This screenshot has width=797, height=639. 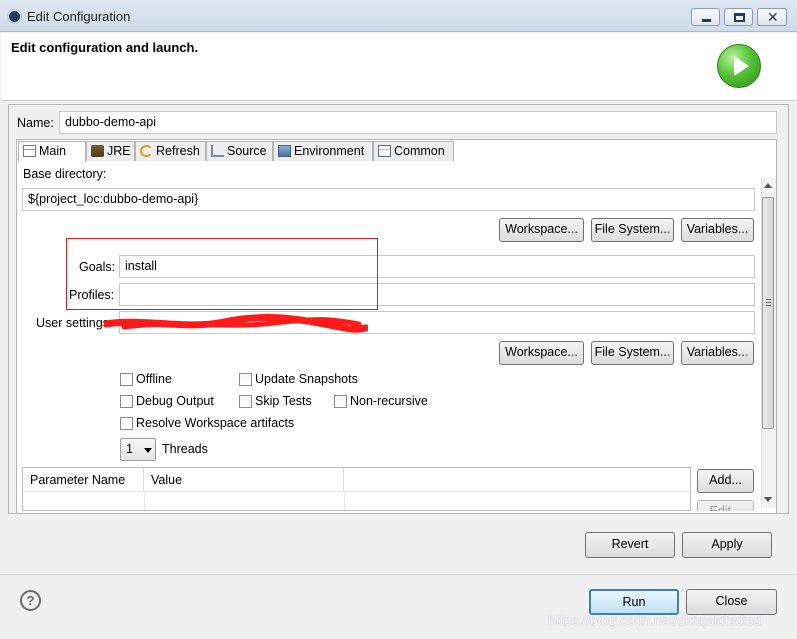 I want to click on tab-environment: Environment, so click(x=323, y=151).